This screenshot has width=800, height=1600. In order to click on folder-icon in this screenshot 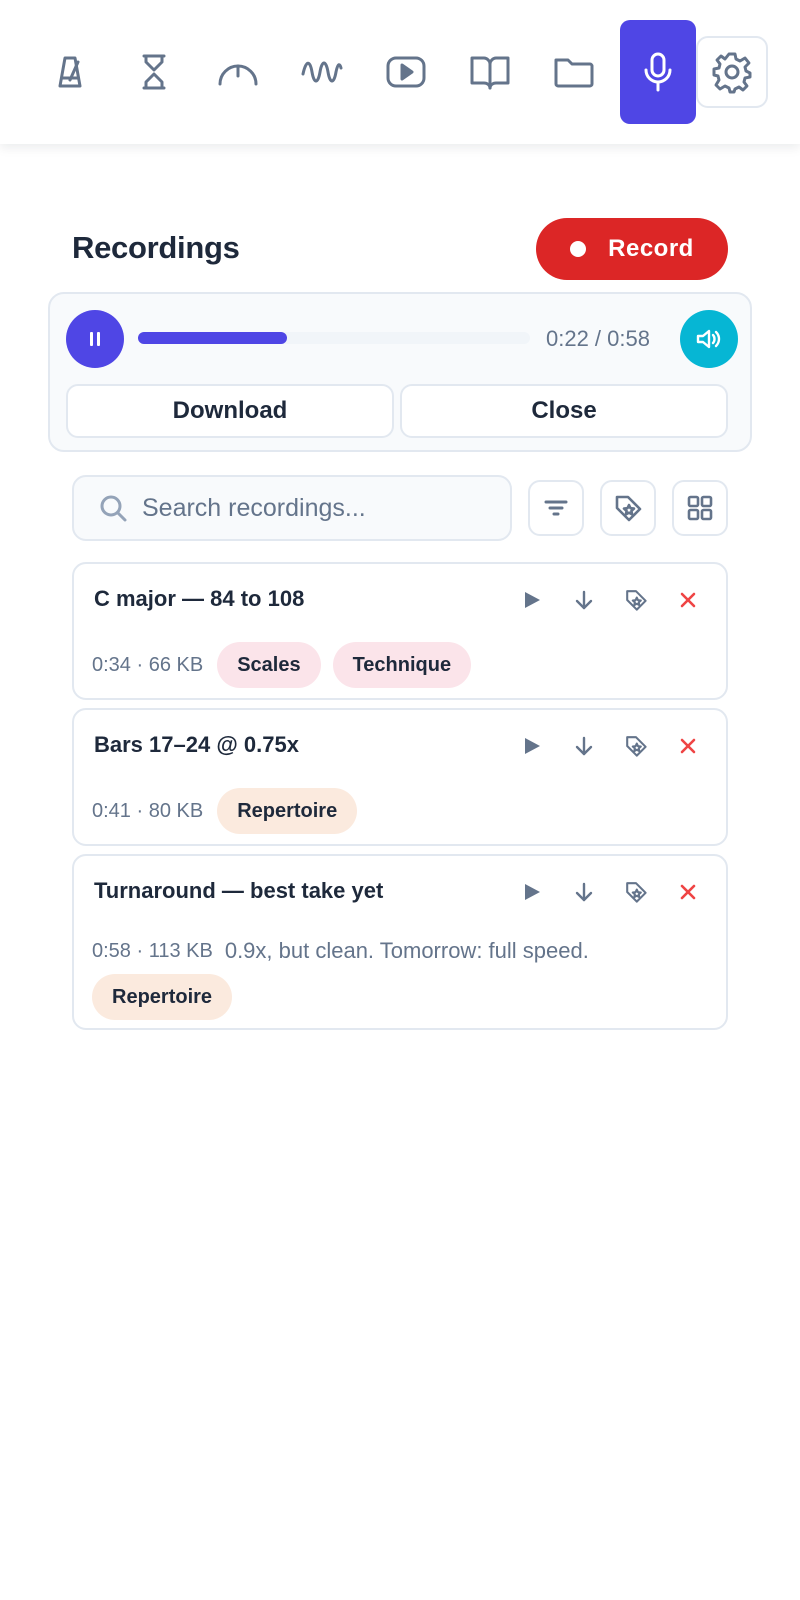, I will do `click(574, 73)`.